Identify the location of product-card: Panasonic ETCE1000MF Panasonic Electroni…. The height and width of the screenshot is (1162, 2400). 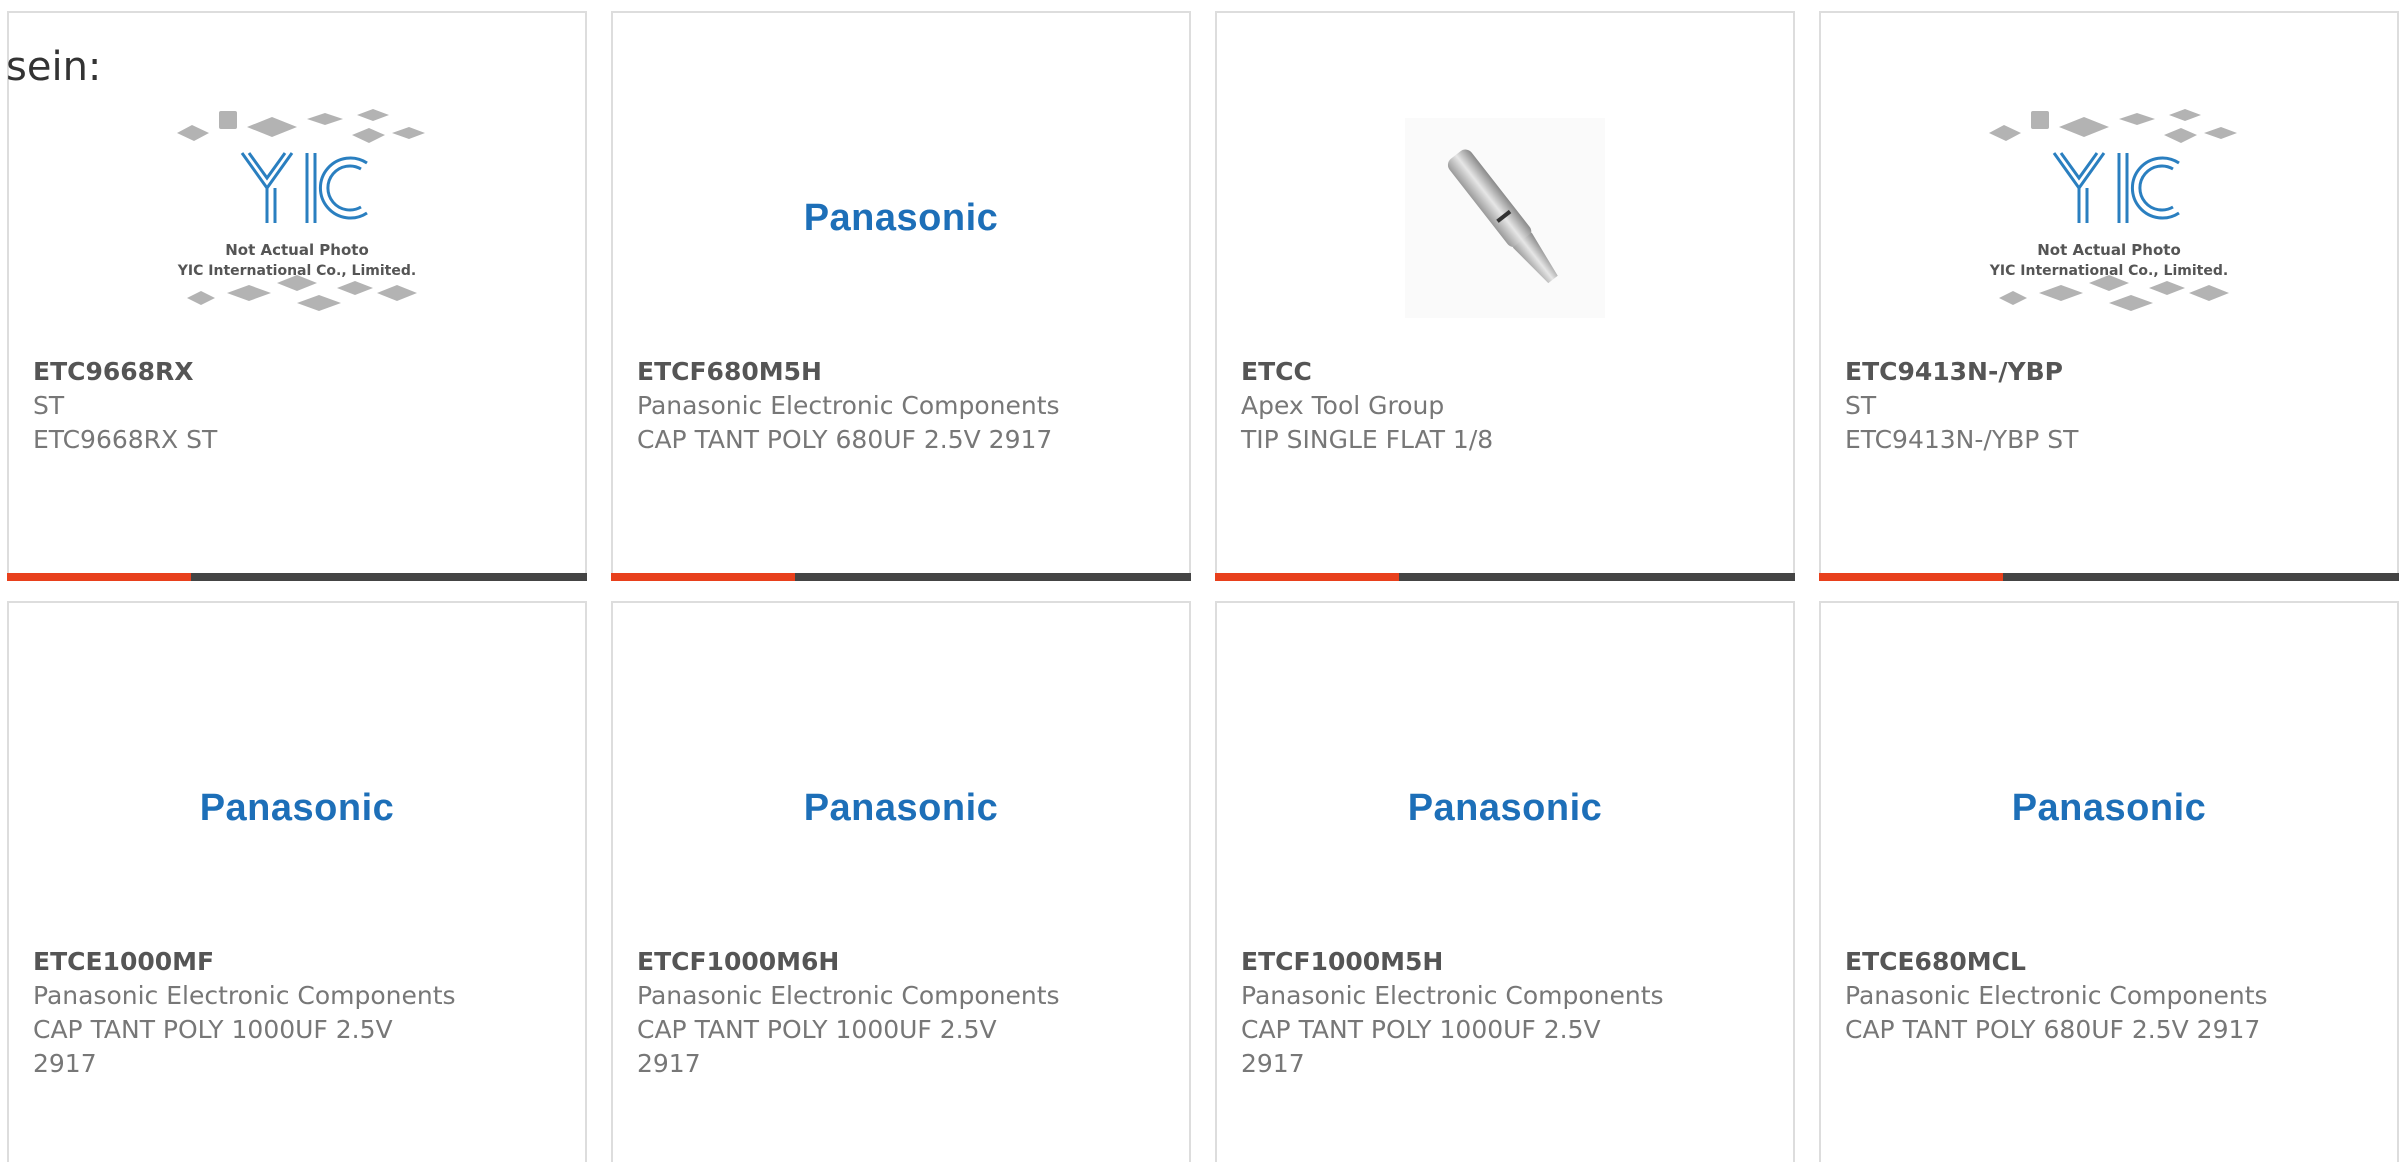
(297, 881).